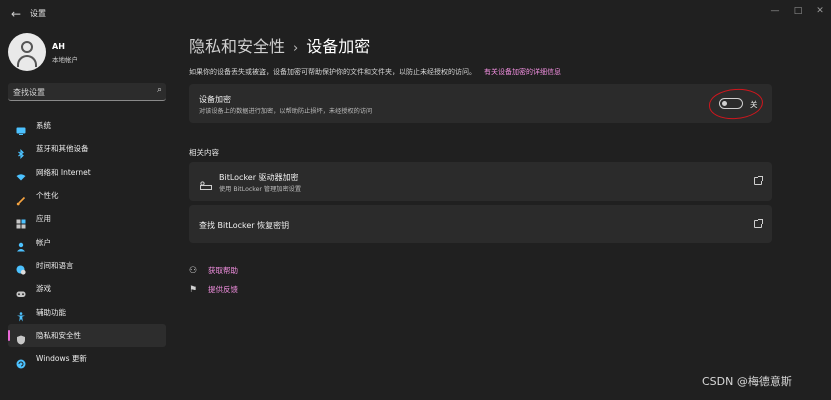 The image size is (831, 400). I want to click on update-icon, so click(21, 361).